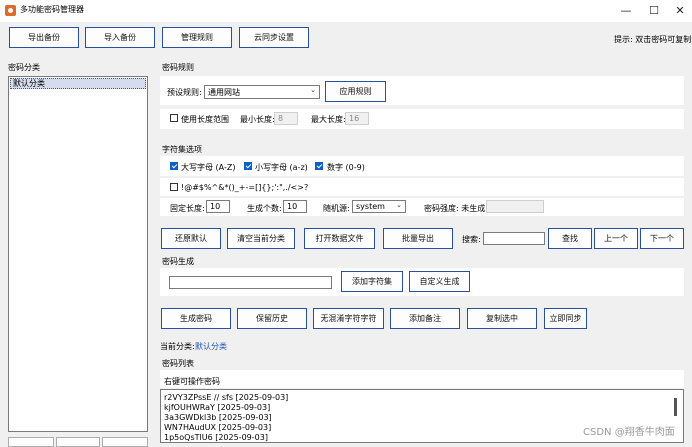 This screenshot has width=692, height=447. Describe the element at coordinates (425, 318) in the screenshot. I see `add-note-button: 添加备注` at that location.